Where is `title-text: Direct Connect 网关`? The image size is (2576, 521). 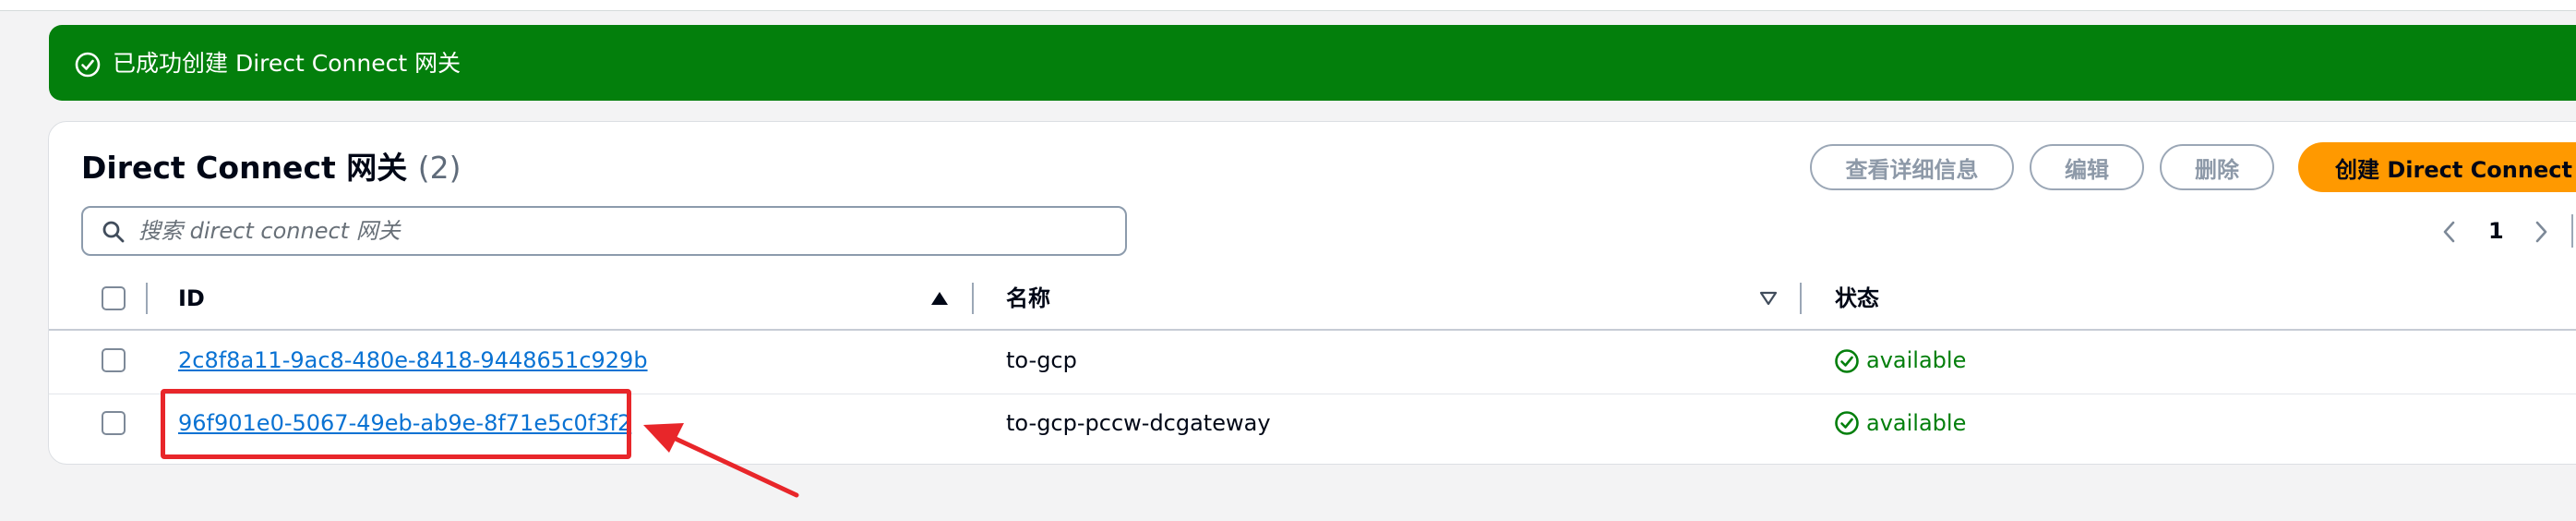 title-text: Direct Connect 网关 is located at coordinates (245, 168).